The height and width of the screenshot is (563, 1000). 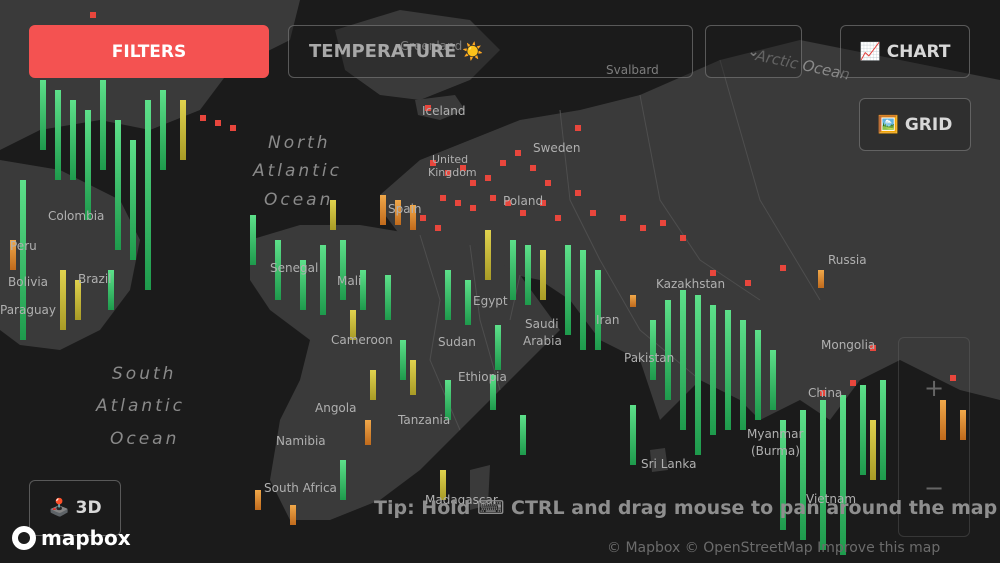 What do you see at coordinates (450, 159) in the screenshot?
I see `map-label: United` at bounding box center [450, 159].